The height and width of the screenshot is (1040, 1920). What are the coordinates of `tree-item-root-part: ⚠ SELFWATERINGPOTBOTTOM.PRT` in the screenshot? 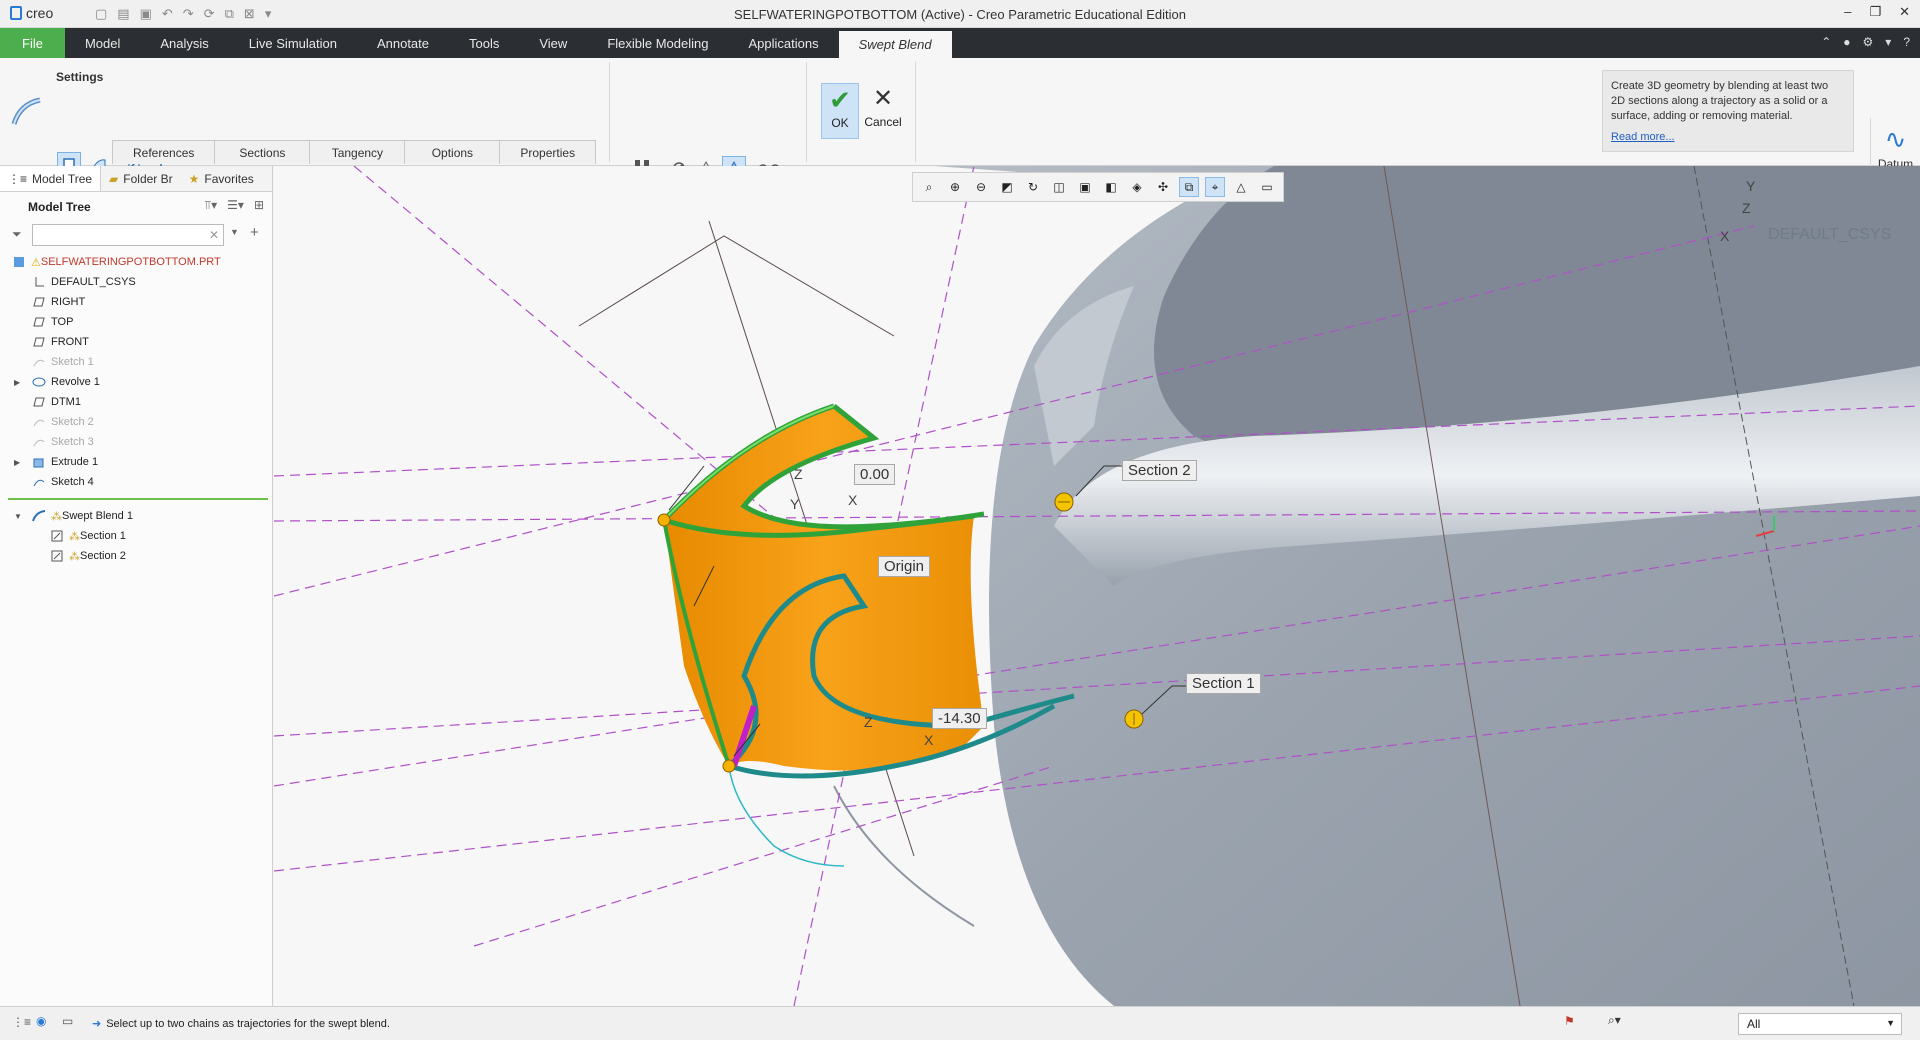 It's located at (136, 262).